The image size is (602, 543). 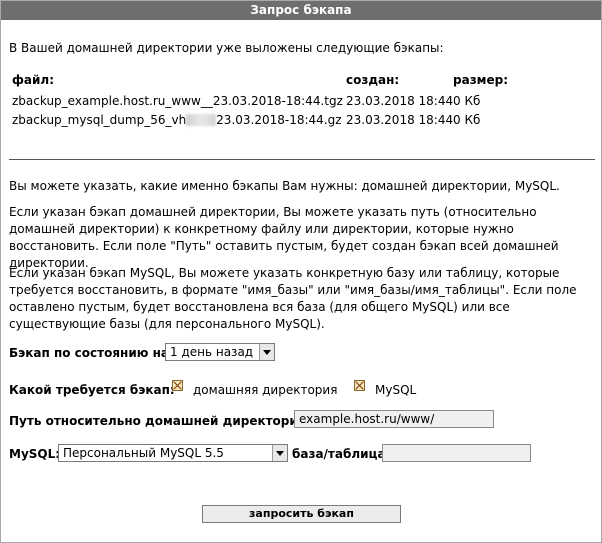 I want to click on panel-title: Запрос бэкапа, so click(x=301, y=10).